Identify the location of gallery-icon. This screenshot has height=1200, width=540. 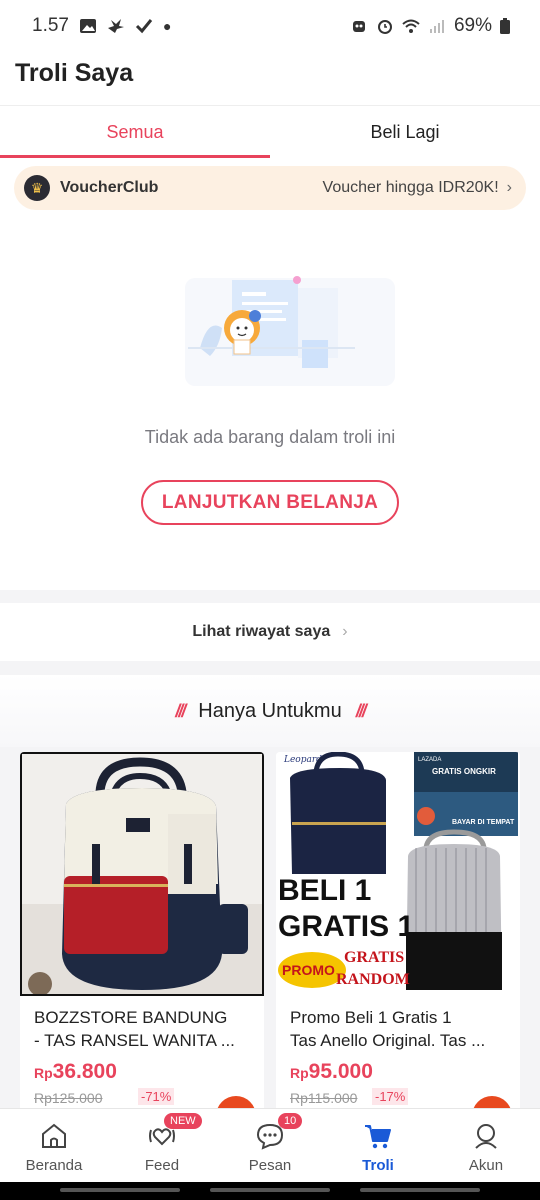
(87, 26).